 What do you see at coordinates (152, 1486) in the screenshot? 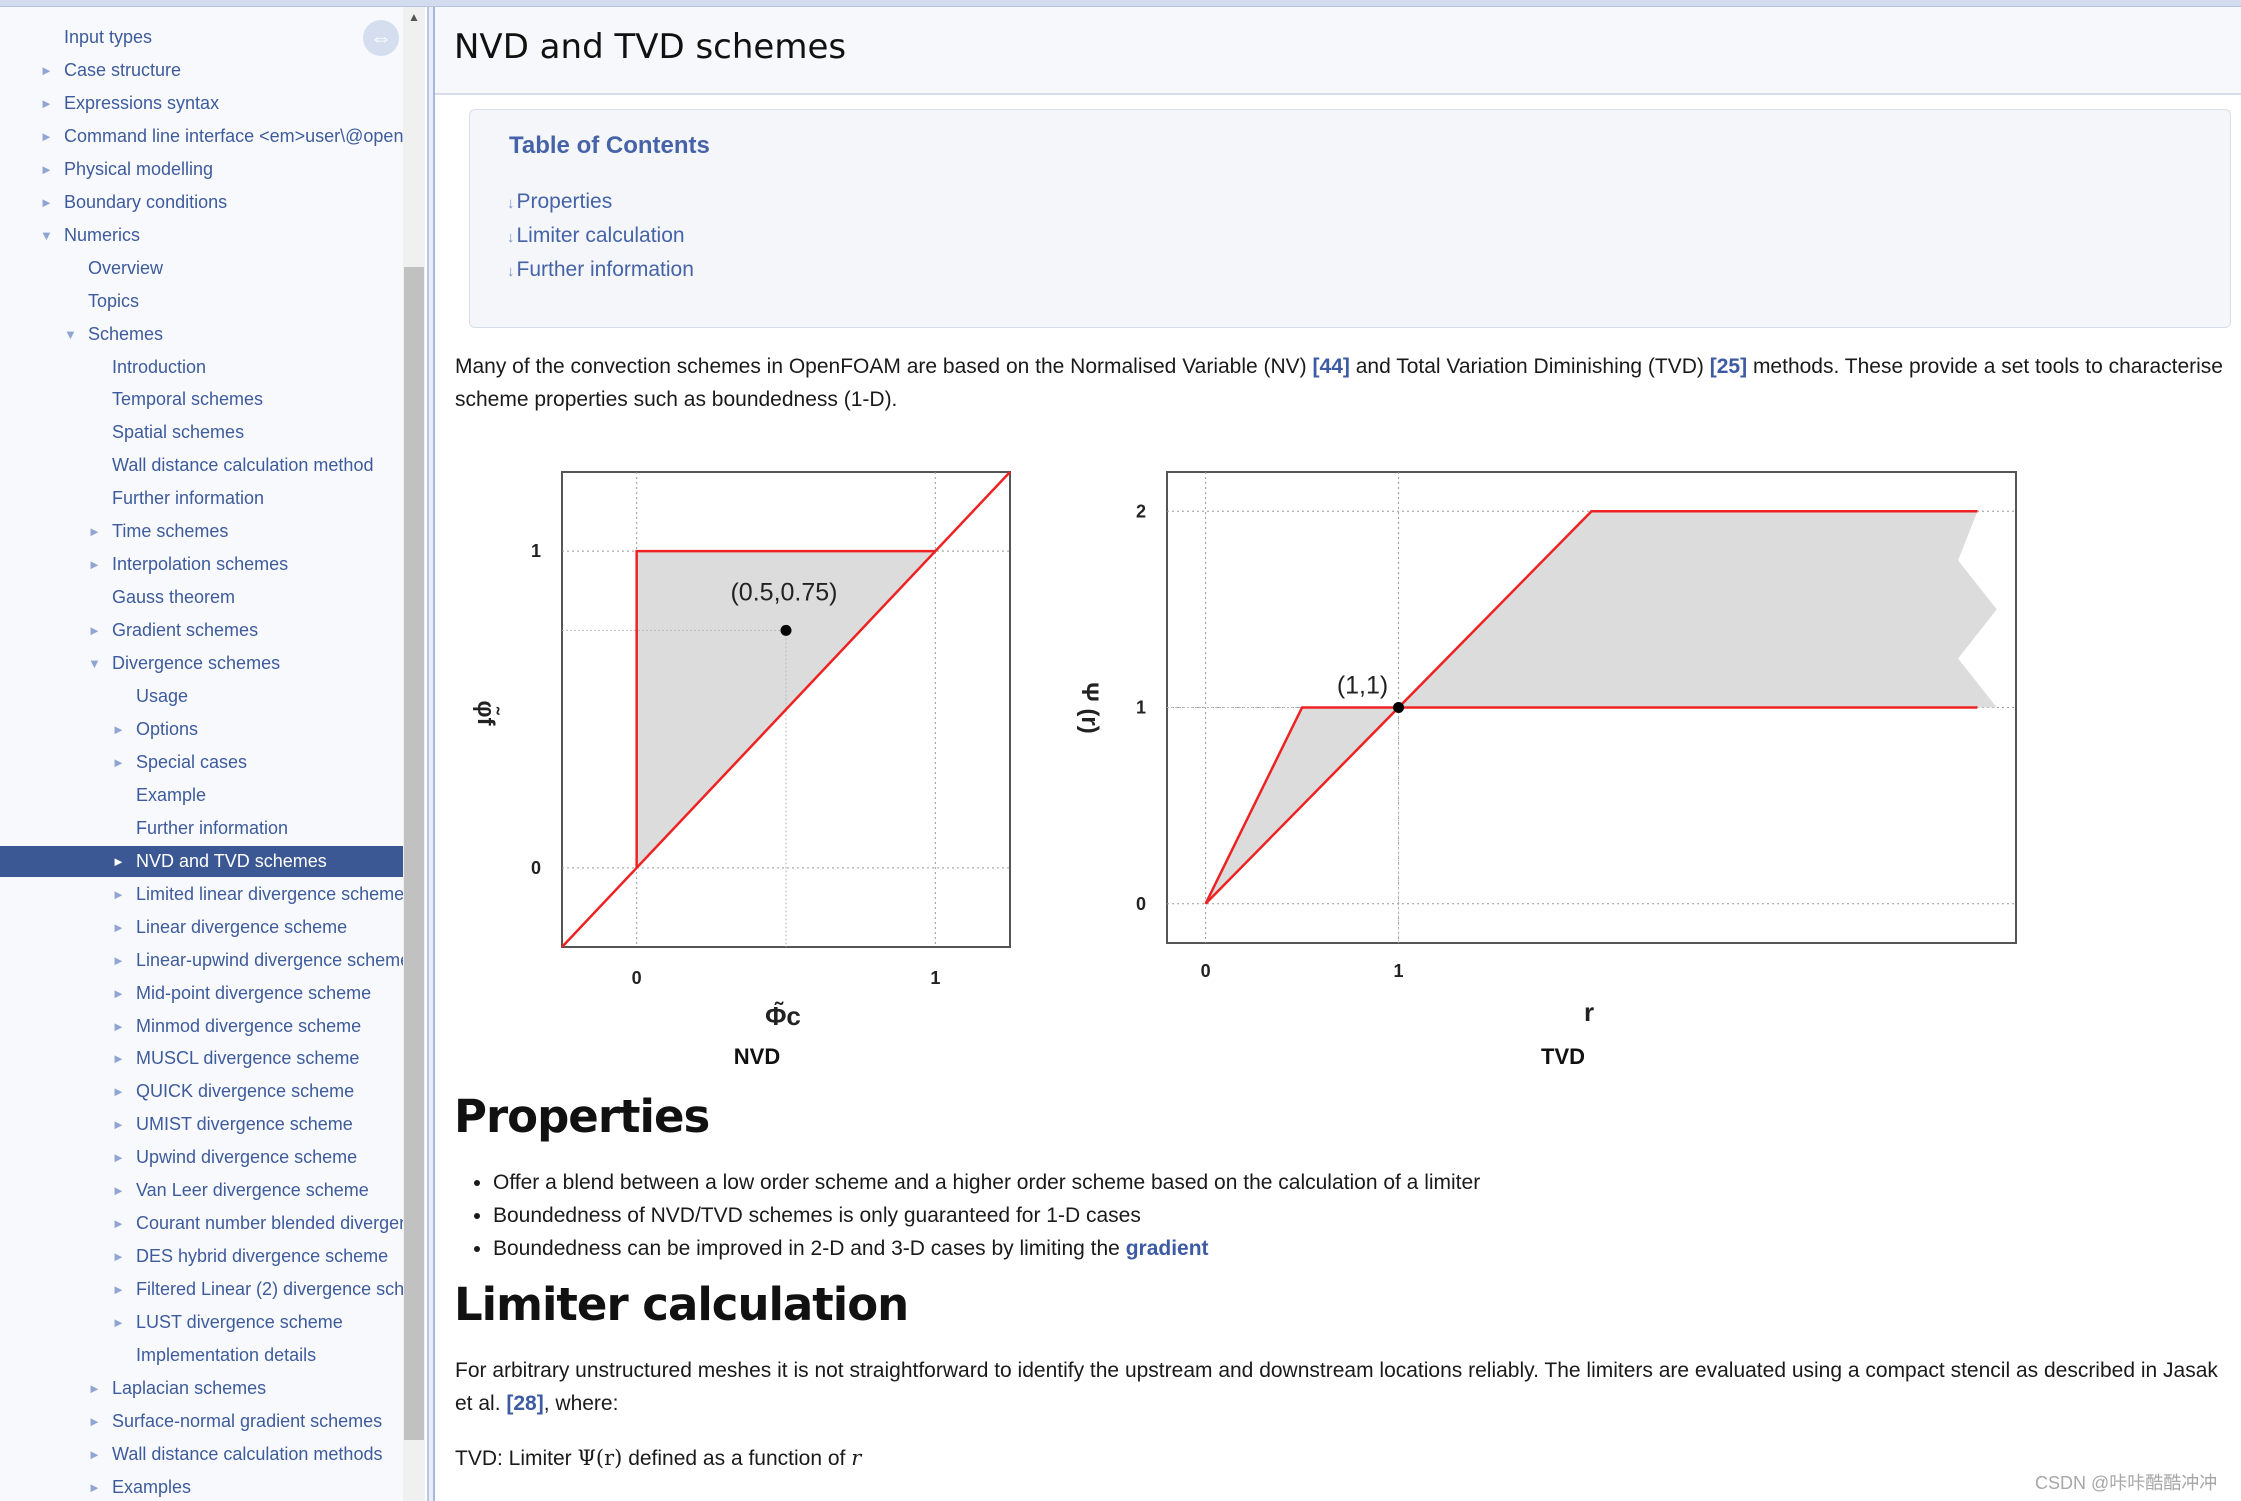
I see `sidebar-item-label: Examples` at bounding box center [152, 1486].